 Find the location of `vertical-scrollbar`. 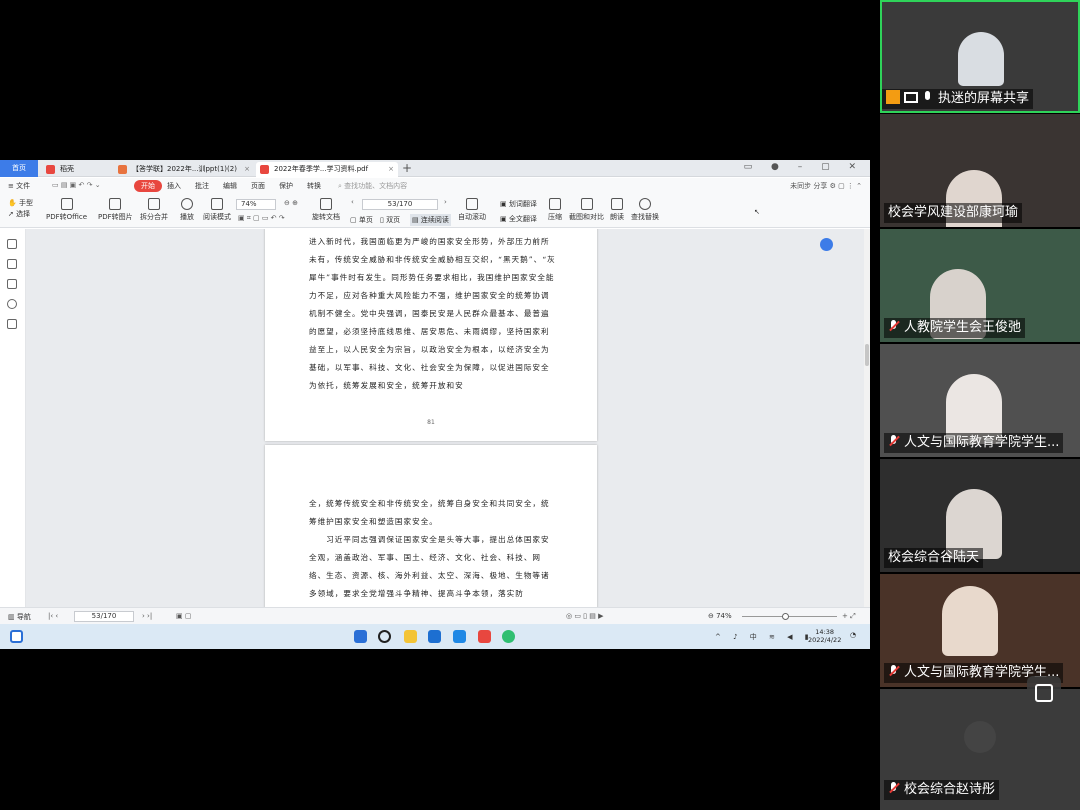

vertical-scrollbar is located at coordinates (867, 418).